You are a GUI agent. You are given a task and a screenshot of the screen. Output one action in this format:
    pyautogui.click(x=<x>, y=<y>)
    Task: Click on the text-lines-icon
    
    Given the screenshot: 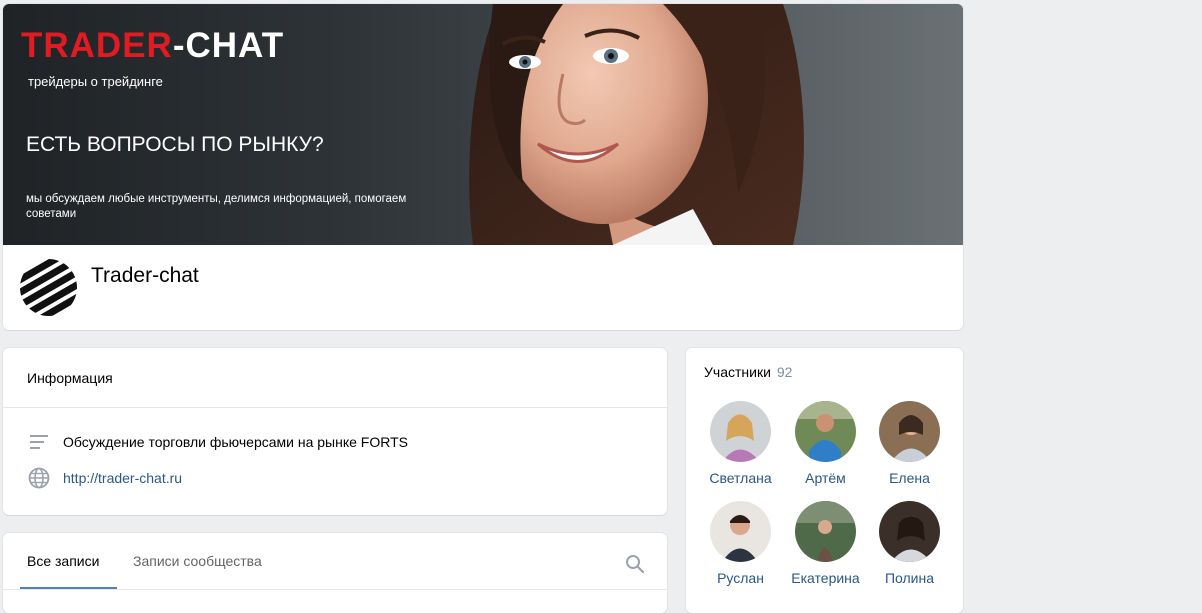 What is the action you would take?
    pyautogui.click(x=39, y=442)
    